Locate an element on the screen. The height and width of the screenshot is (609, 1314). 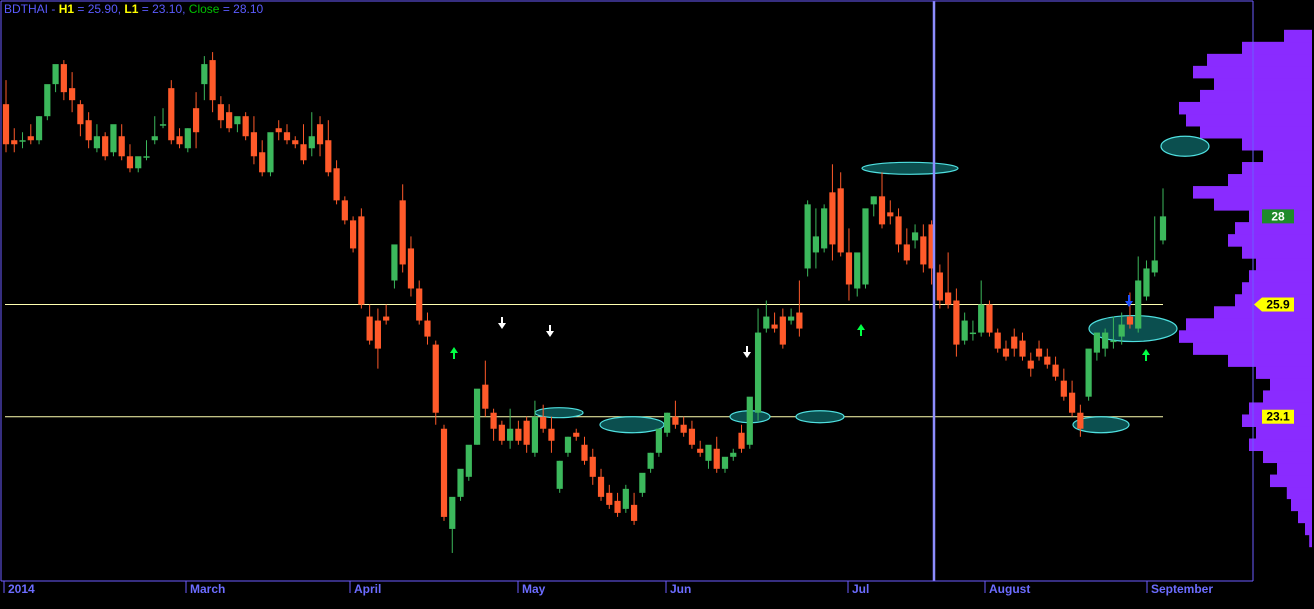
x-tick-label: September is located at coordinates (1182, 589).